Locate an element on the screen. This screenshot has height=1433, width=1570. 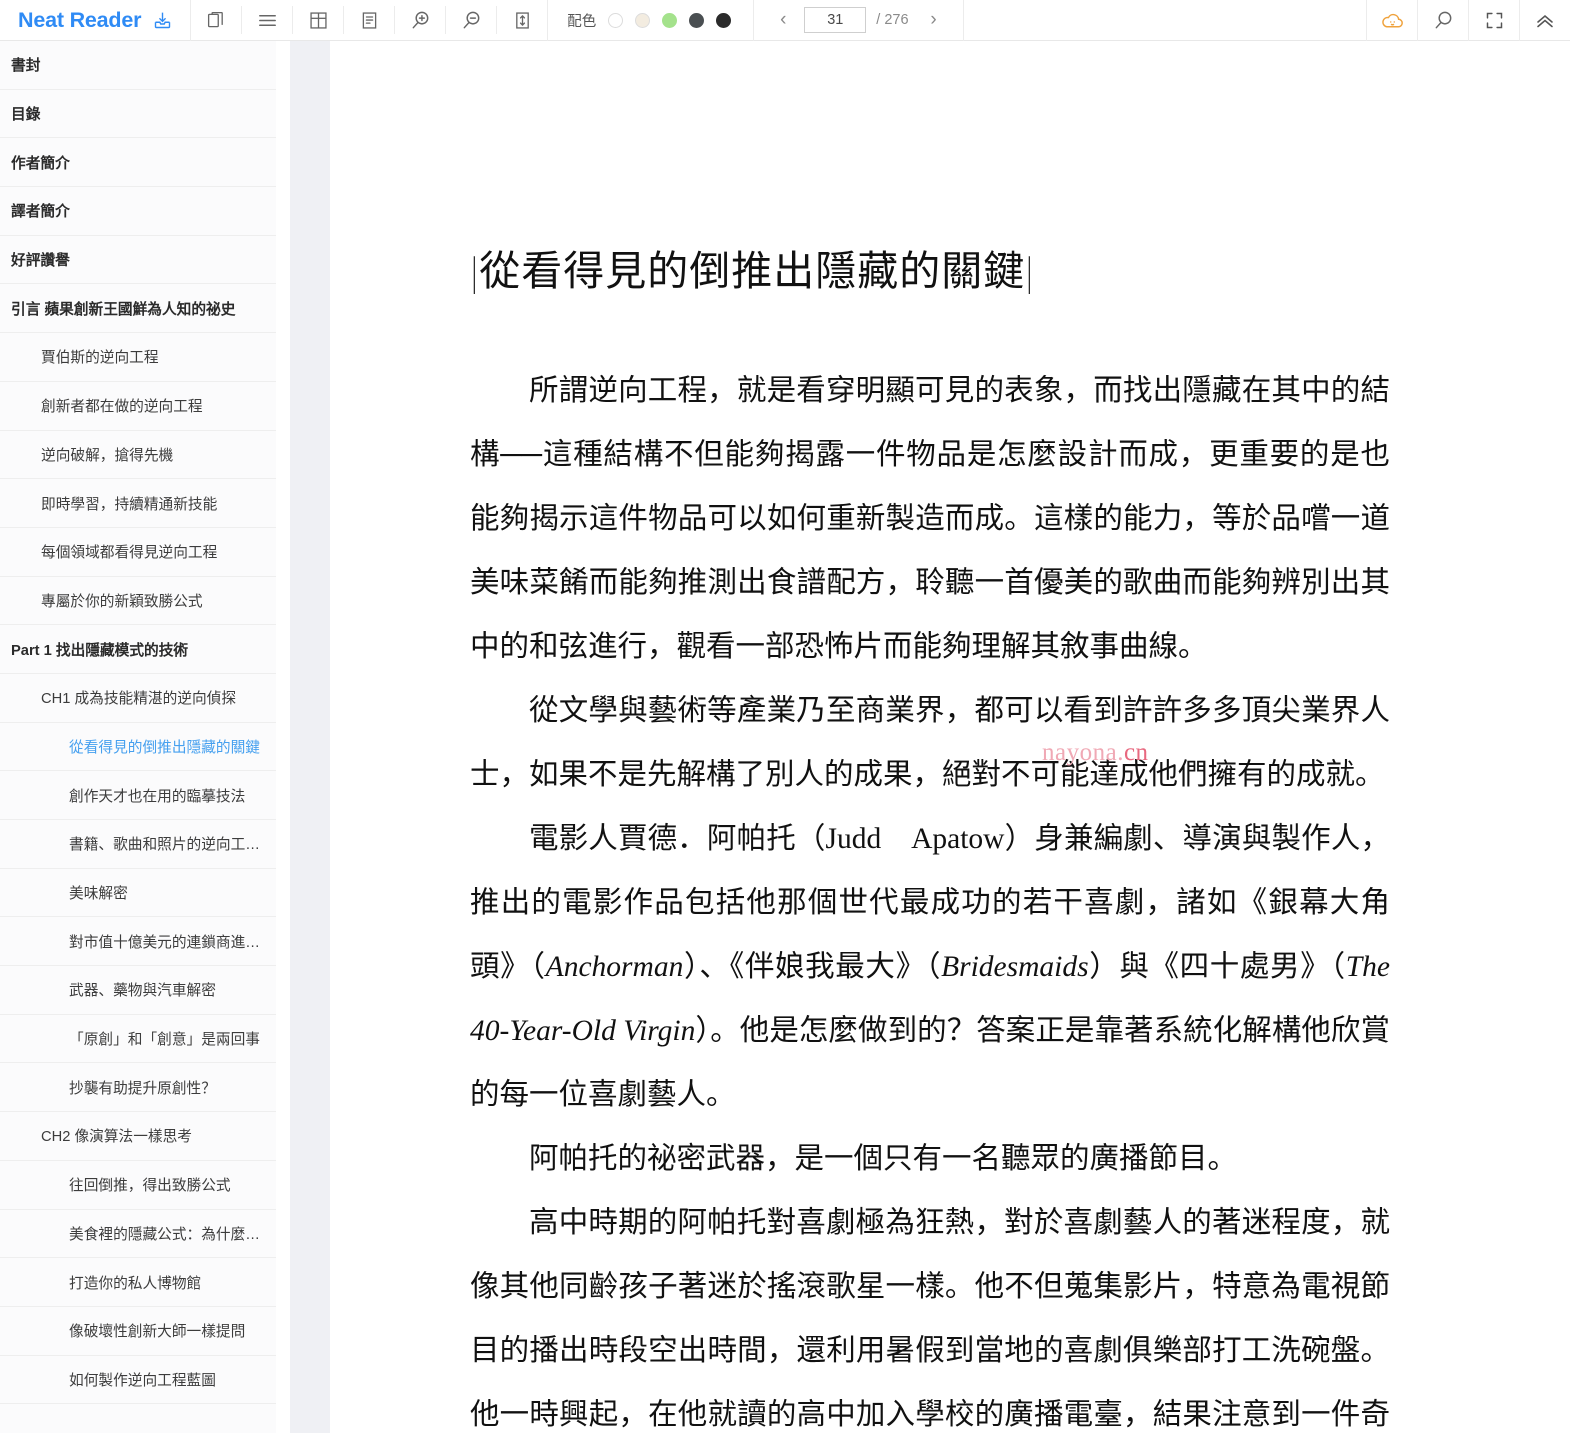
sidebar-item-label: 創新者都在做的逆向工程 is located at coordinates (122, 407).